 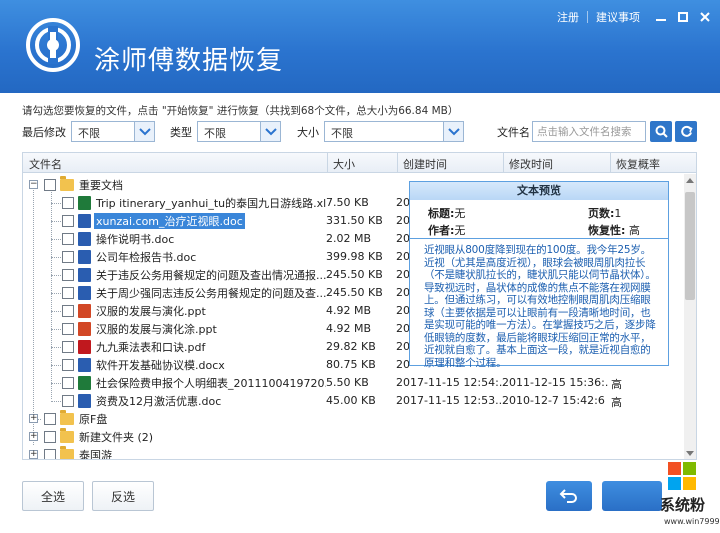 I want to click on tree-folder-row: + 新建文件夹 (2), so click(x=353, y=437).